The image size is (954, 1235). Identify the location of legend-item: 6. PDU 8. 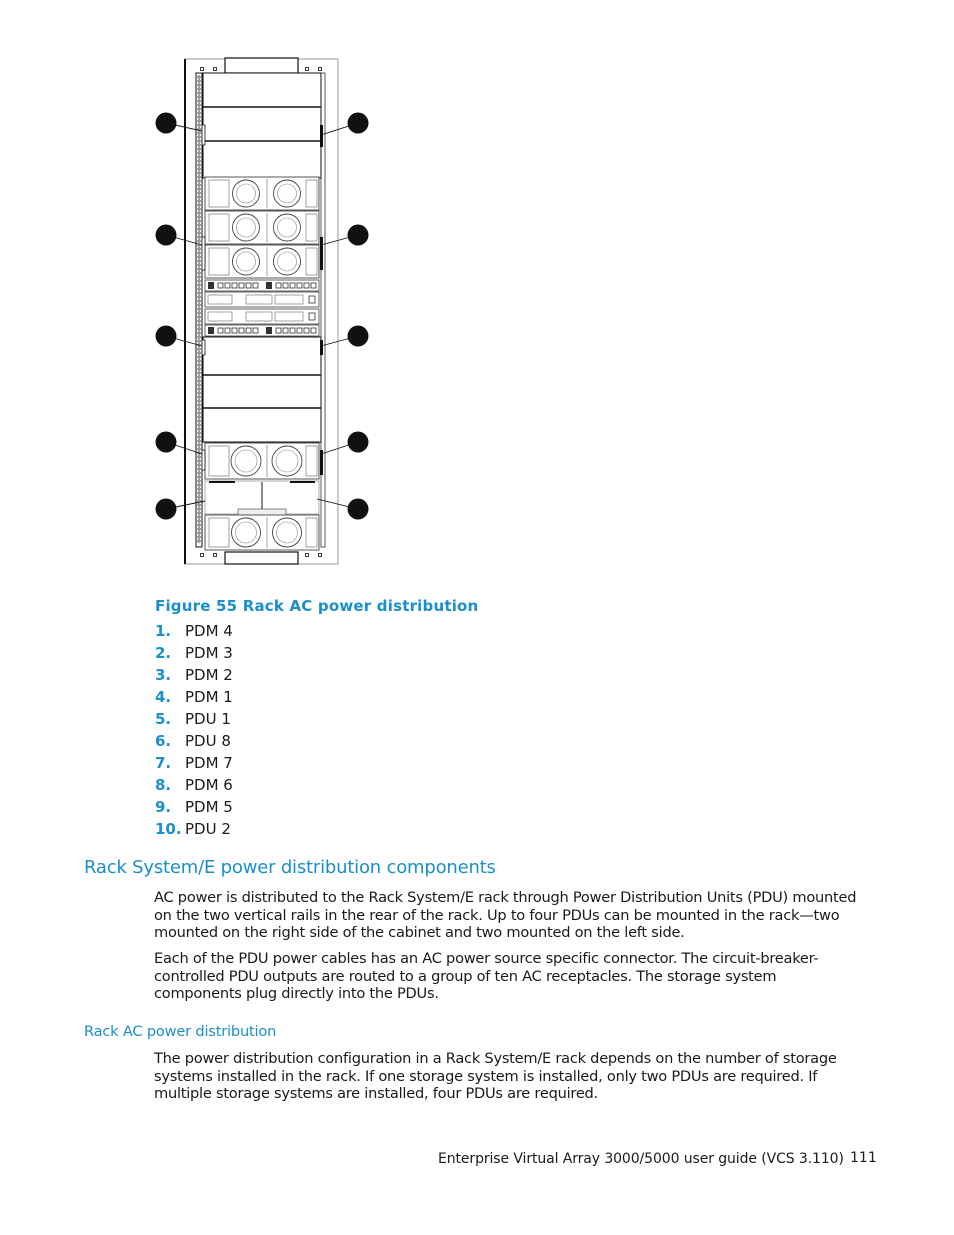
(194, 741).